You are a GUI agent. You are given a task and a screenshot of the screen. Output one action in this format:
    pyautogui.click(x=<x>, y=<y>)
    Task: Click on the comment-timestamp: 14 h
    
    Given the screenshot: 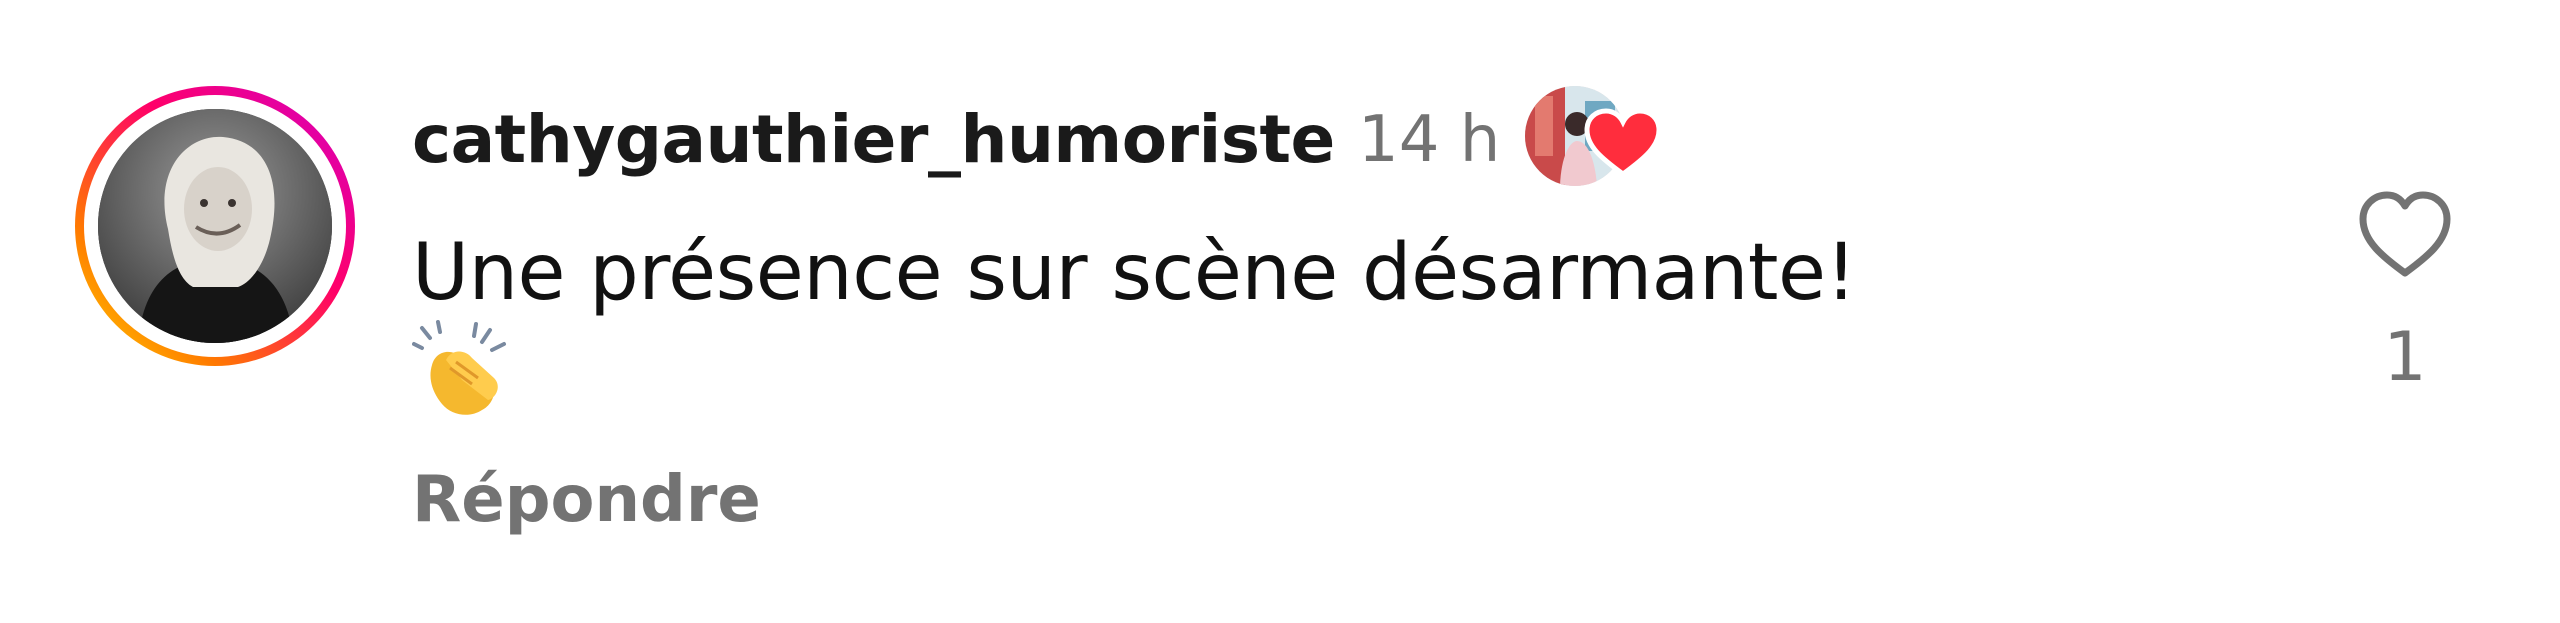 What is the action you would take?
    pyautogui.click(x=1429, y=140)
    